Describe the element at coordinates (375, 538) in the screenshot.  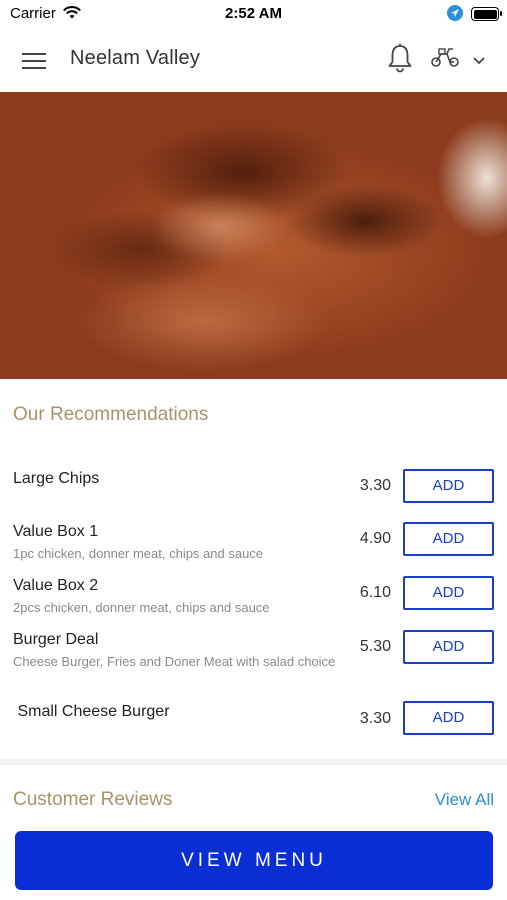
I see `item-price: 4.90` at that location.